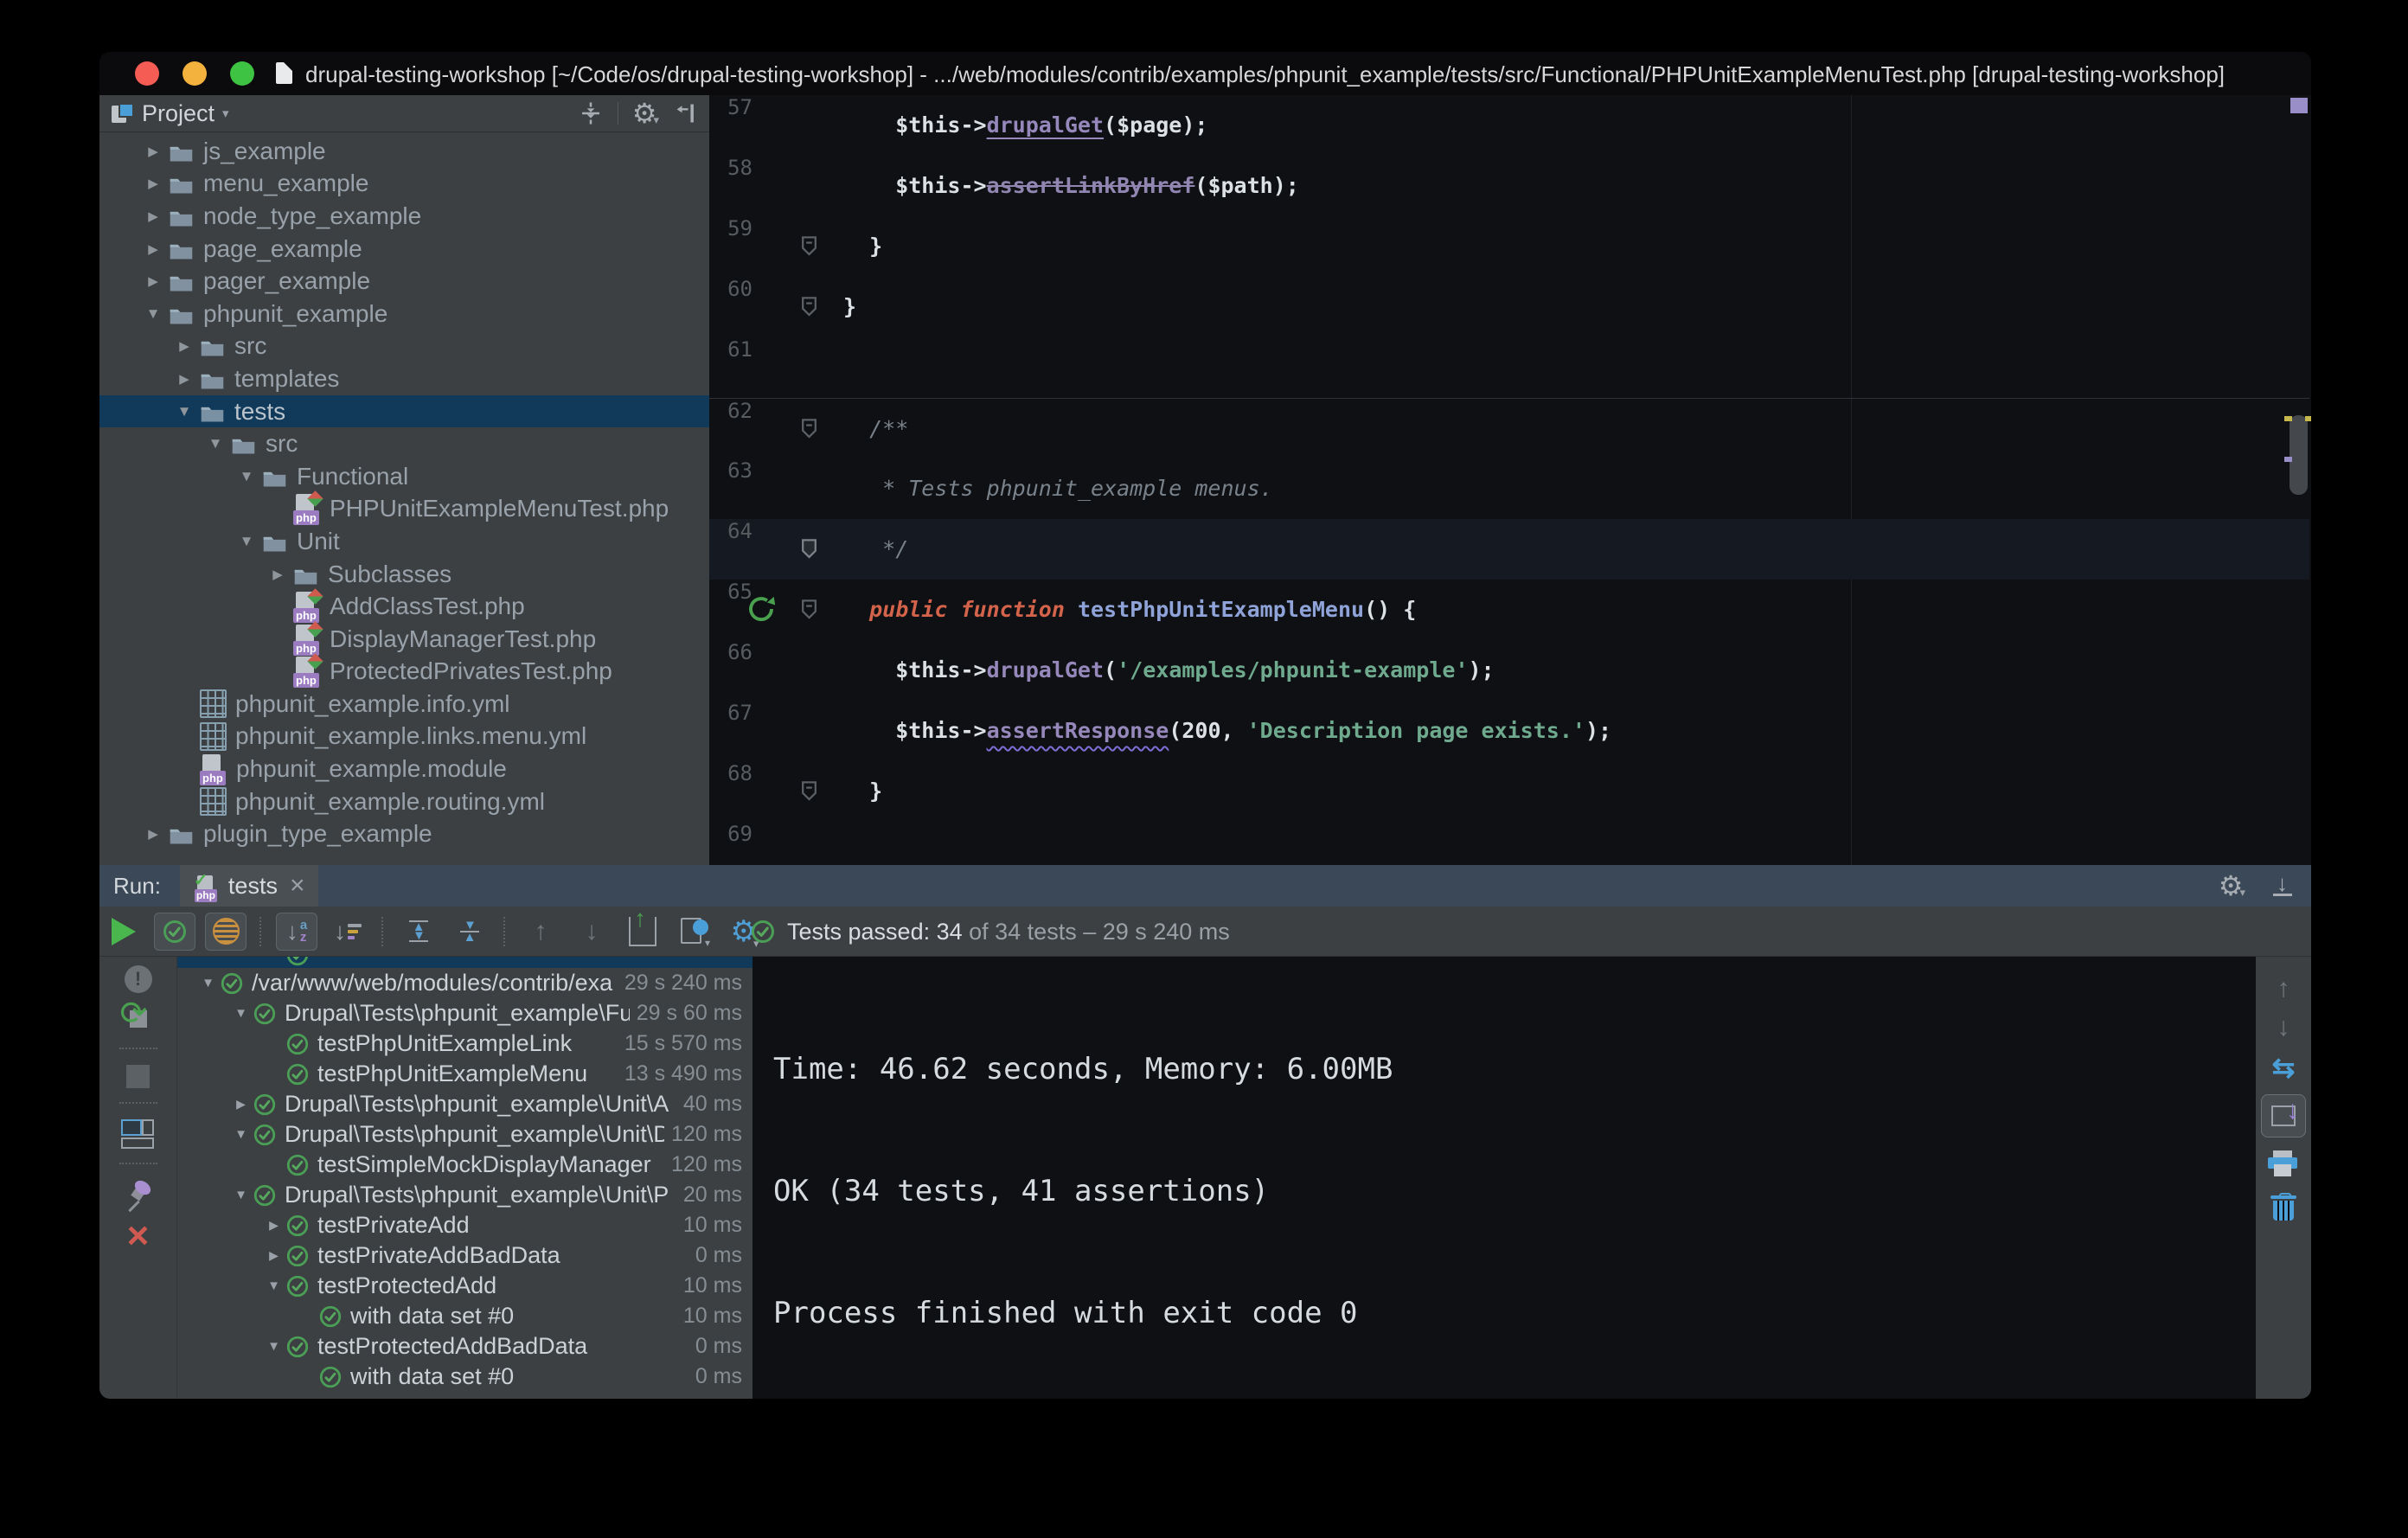 Image resolution: width=2408 pixels, height=1538 pixels. I want to click on collapse-all-button: ▲ ▲, so click(469, 932).